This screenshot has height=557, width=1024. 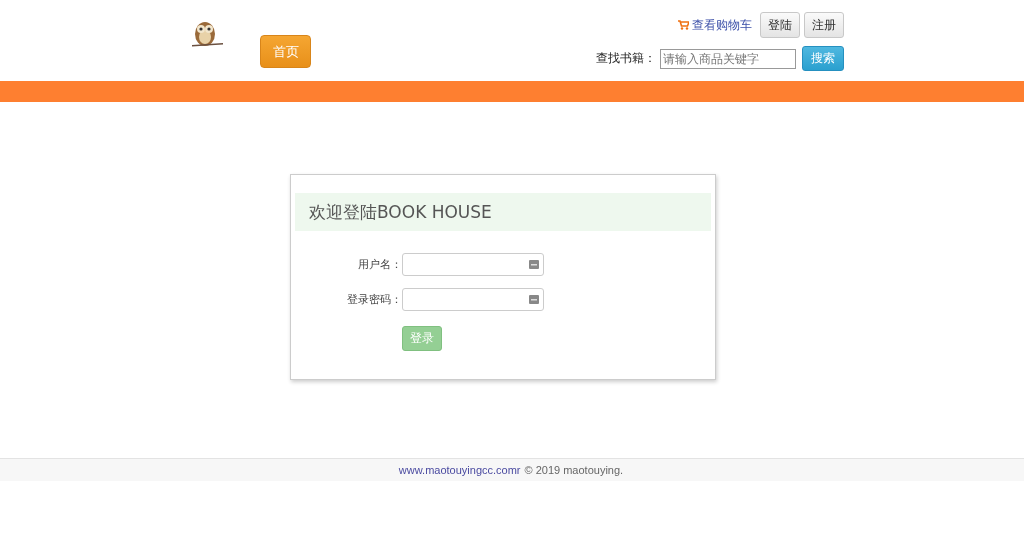 What do you see at coordinates (683, 25) in the screenshot?
I see `cart-icon` at bounding box center [683, 25].